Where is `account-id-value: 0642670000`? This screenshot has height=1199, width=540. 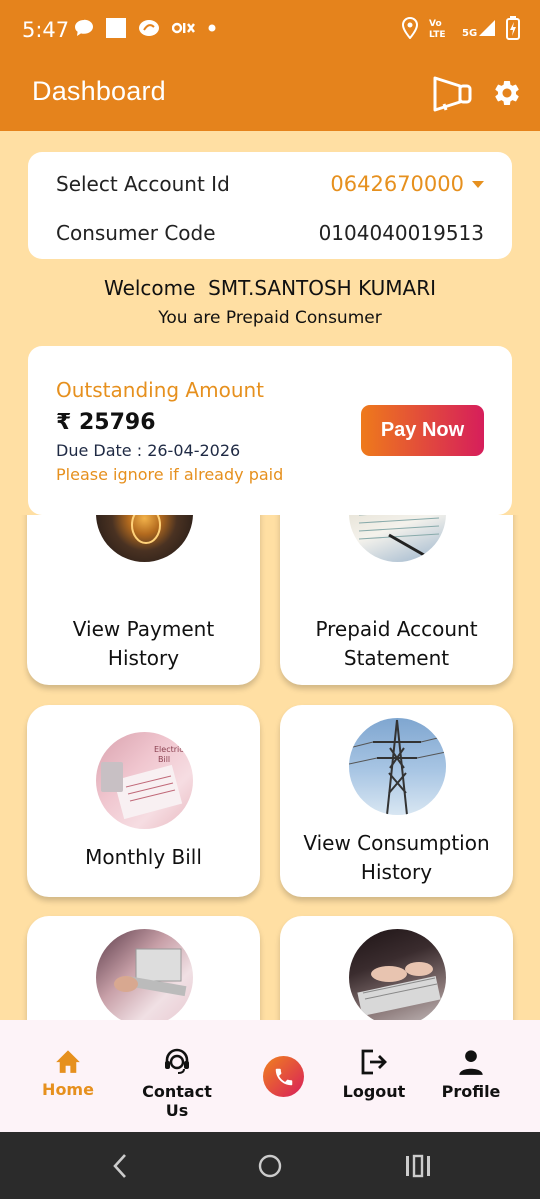 account-id-value: 0642670000 is located at coordinates (397, 184).